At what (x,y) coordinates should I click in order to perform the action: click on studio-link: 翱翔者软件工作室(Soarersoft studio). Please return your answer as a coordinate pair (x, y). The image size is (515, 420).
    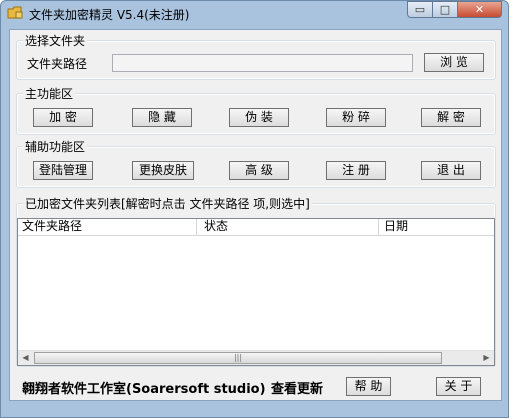
    Looking at the image, I should click on (144, 387).